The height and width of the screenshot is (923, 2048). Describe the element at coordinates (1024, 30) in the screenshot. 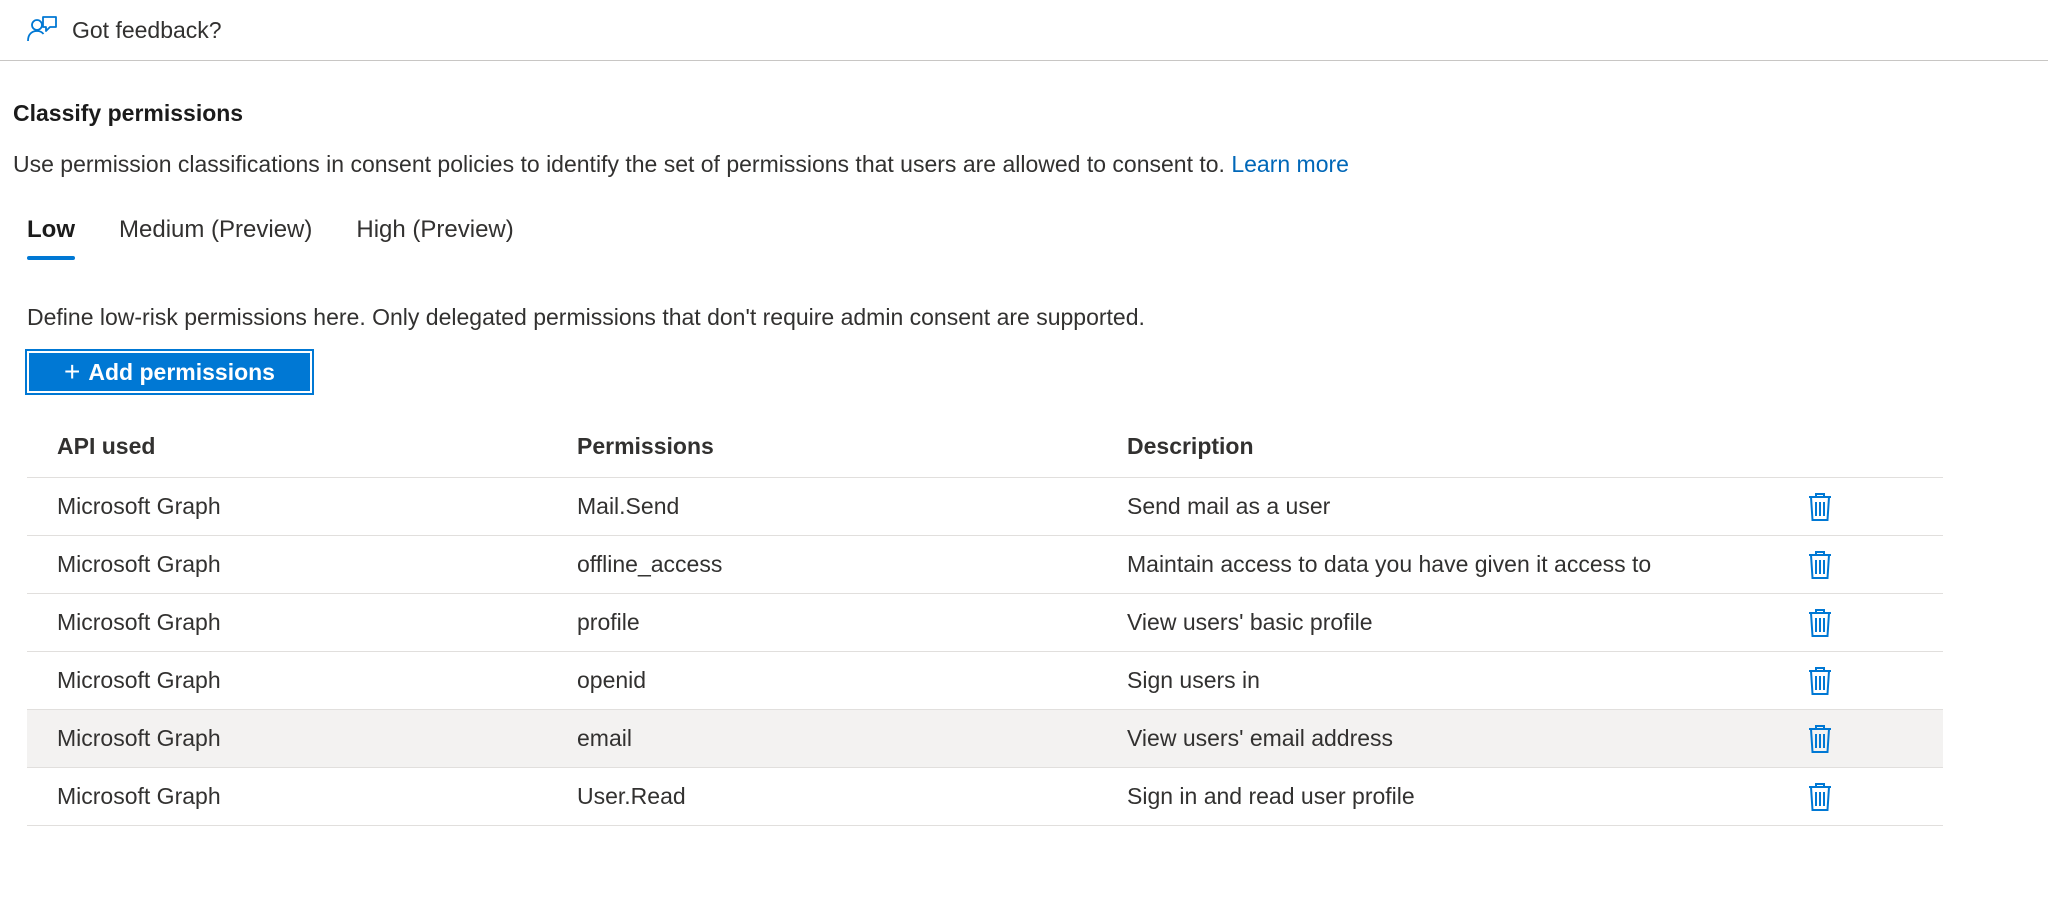

I see `feedback-bar: Got feedback?` at that location.